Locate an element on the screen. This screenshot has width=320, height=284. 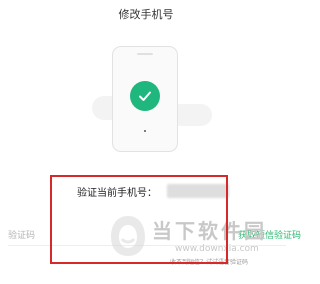
code-field-label: 验证码 is located at coordinates (21, 234).